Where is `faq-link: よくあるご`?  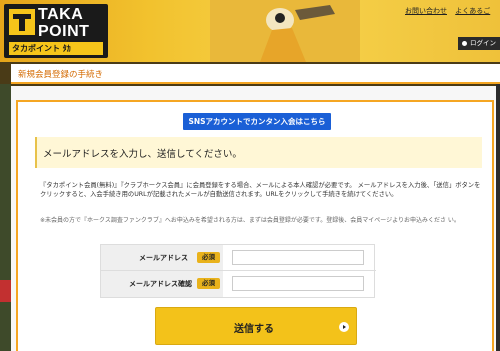
faq-link: よくあるご is located at coordinates (472, 11).